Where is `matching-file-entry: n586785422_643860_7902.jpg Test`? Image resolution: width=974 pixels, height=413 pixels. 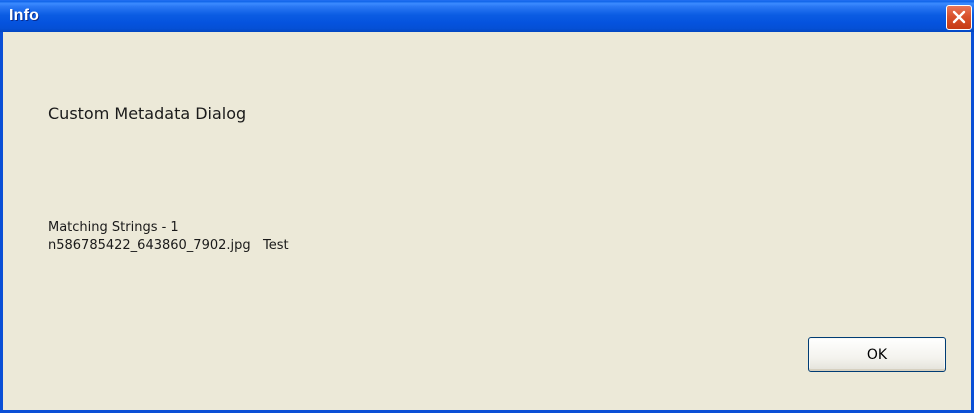 matching-file-entry: n586785422_643860_7902.jpg Test is located at coordinates (168, 245).